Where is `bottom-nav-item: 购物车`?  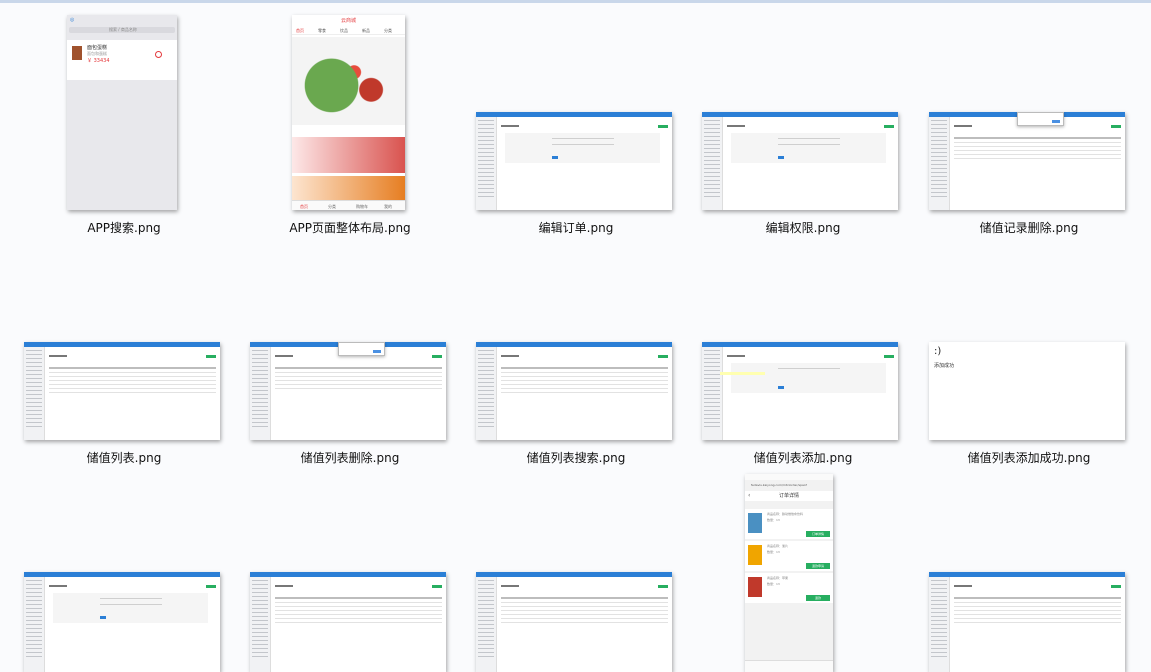
bottom-nav-item: 购物车 is located at coordinates (362, 207).